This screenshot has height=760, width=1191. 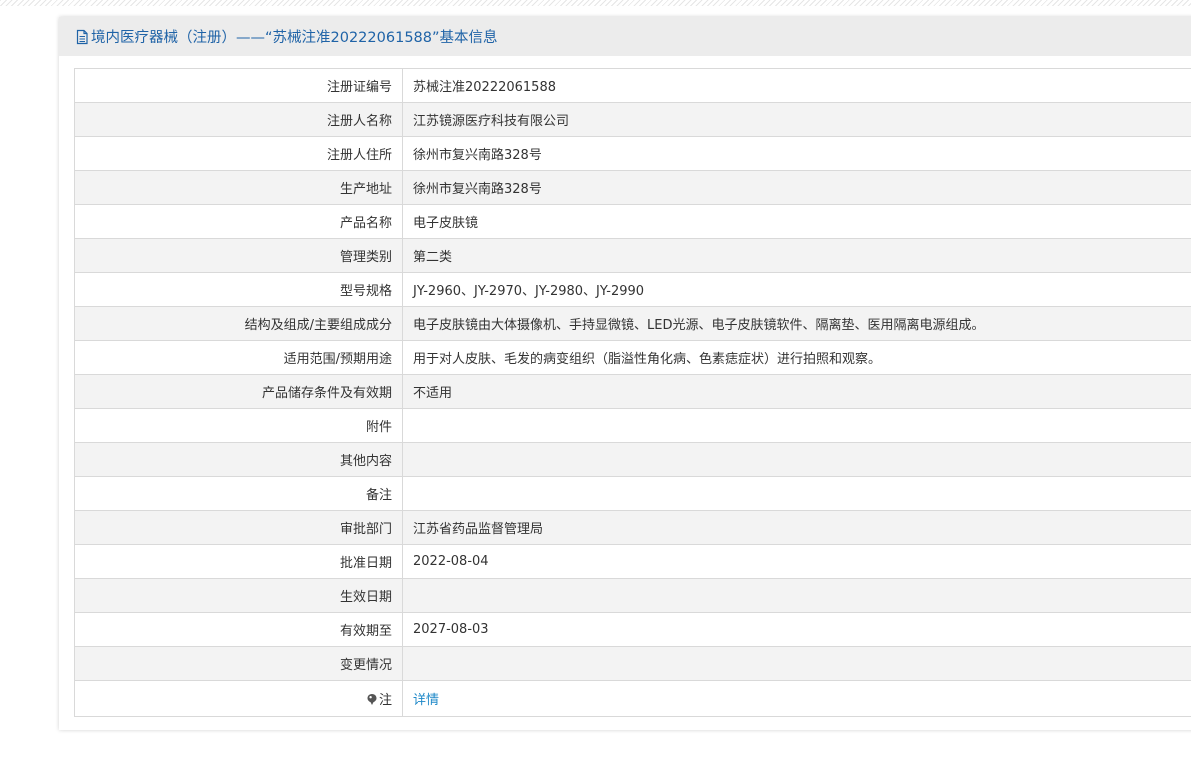 I want to click on table-row-model-spec: 型号规格 JY-2960、JY-2970、JY-2980、JY-2990, so click(x=632, y=289).